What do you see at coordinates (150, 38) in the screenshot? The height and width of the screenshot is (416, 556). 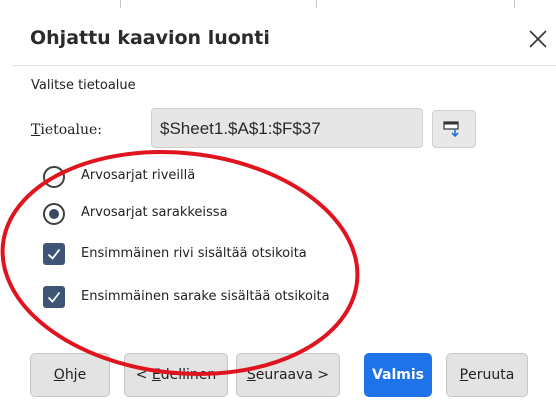 I see `dialog-title: Ohjattu kaavion luonti` at bounding box center [150, 38].